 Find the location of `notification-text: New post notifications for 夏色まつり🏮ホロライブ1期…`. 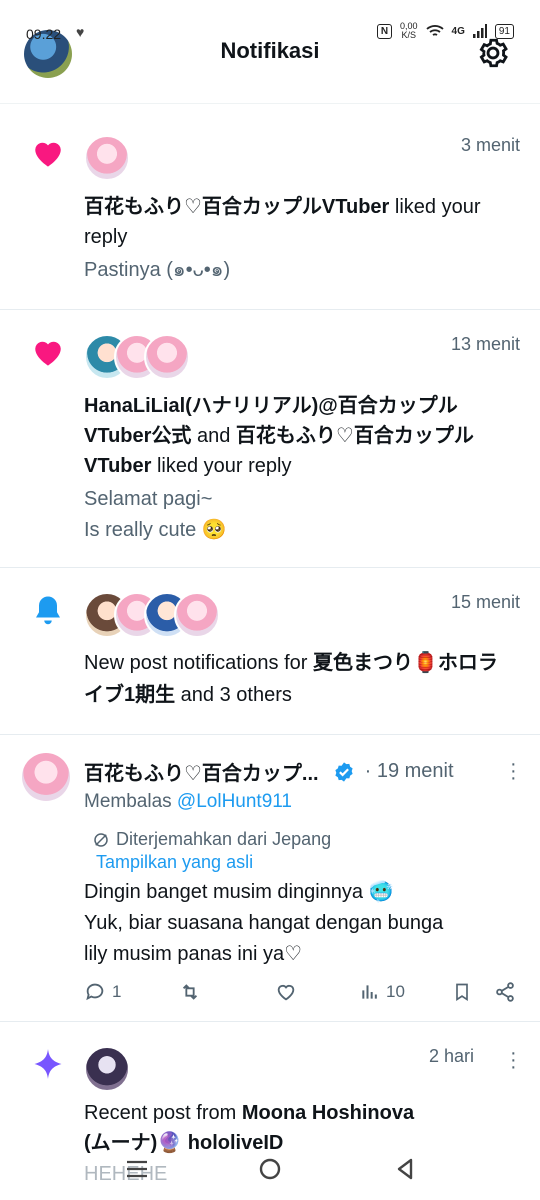

notification-text: New post notifications for 夏色まつり🏮ホロライブ1期… is located at coordinates (300, 679).